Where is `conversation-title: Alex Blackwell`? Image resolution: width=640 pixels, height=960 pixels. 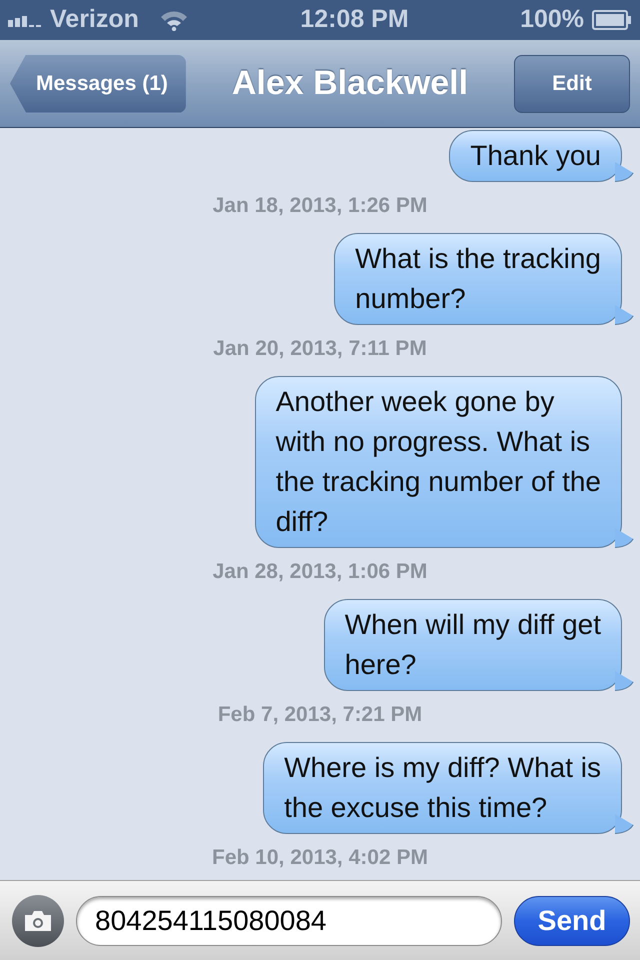 conversation-title: Alex Blackwell is located at coordinates (350, 83).